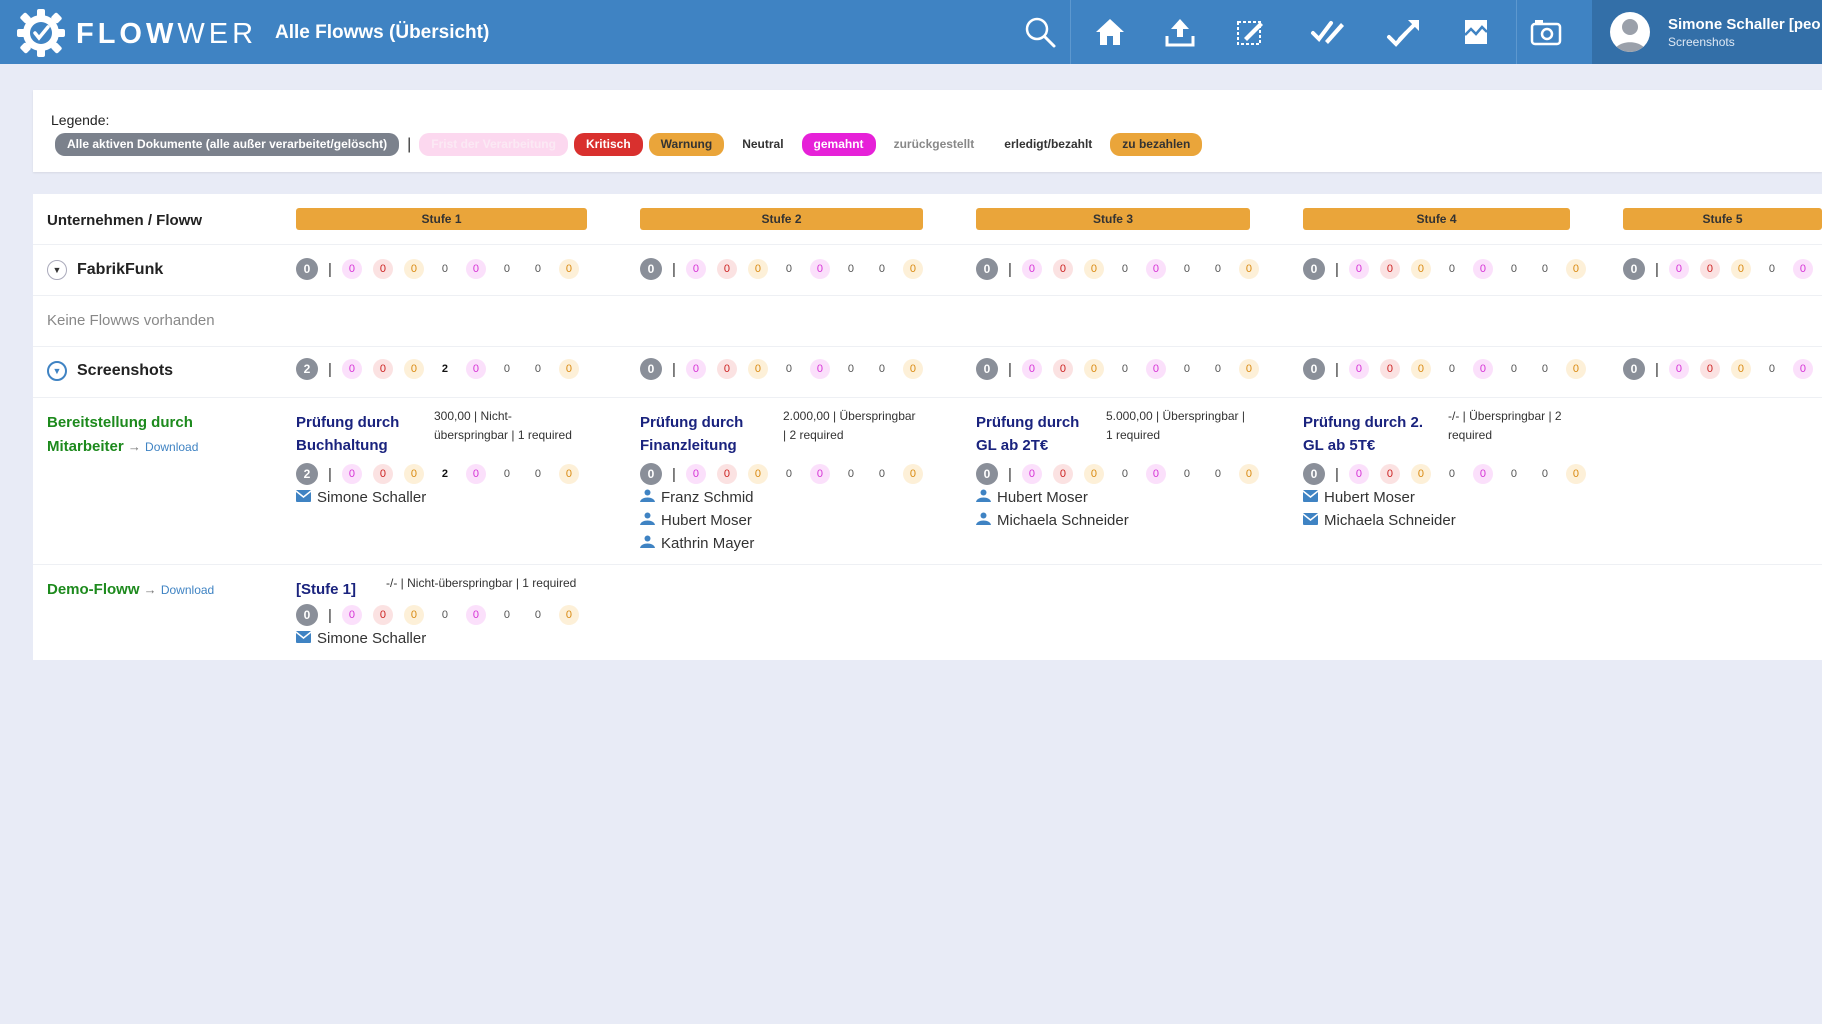  What do you see at coordinates (57, 270) in the screenshot?
I see `collapse-chevron-icon: ▼` at bounding box center [57, 270].